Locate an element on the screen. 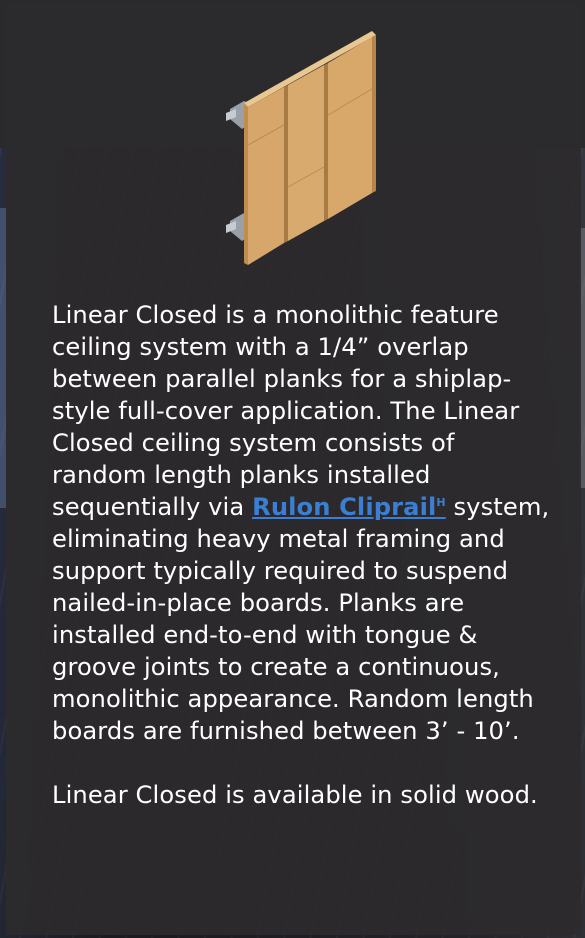 This screenshot has width=585, height=938. link-superscript: H is located at coordinates (441, 502).